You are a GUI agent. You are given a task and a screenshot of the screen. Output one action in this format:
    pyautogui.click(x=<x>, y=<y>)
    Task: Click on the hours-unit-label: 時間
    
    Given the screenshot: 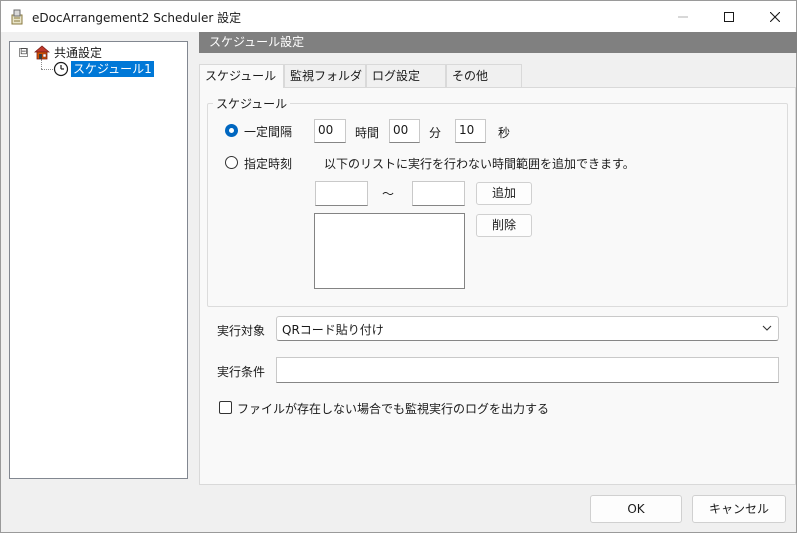 What is the action you would take?
    pyautogui.click(x=367, y=133)
    